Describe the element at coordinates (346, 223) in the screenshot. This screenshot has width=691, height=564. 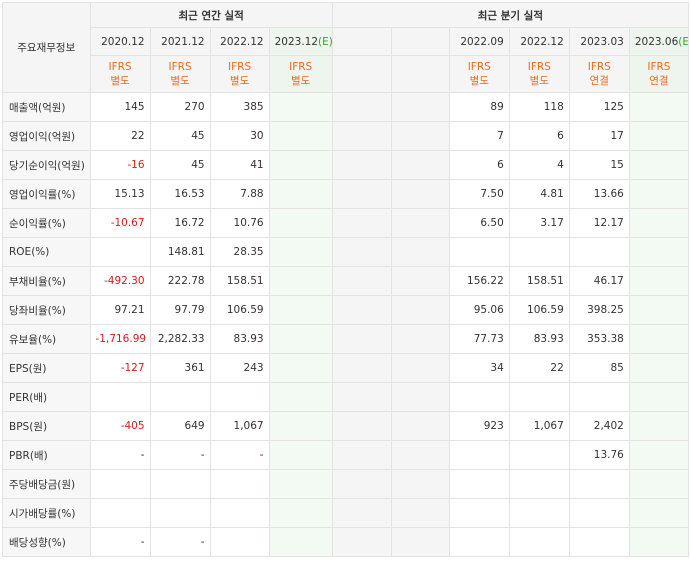
I see `table-row: 순이익률(%) -10.67 16.72 10.76 6.50 3.17 12.17` at that location.